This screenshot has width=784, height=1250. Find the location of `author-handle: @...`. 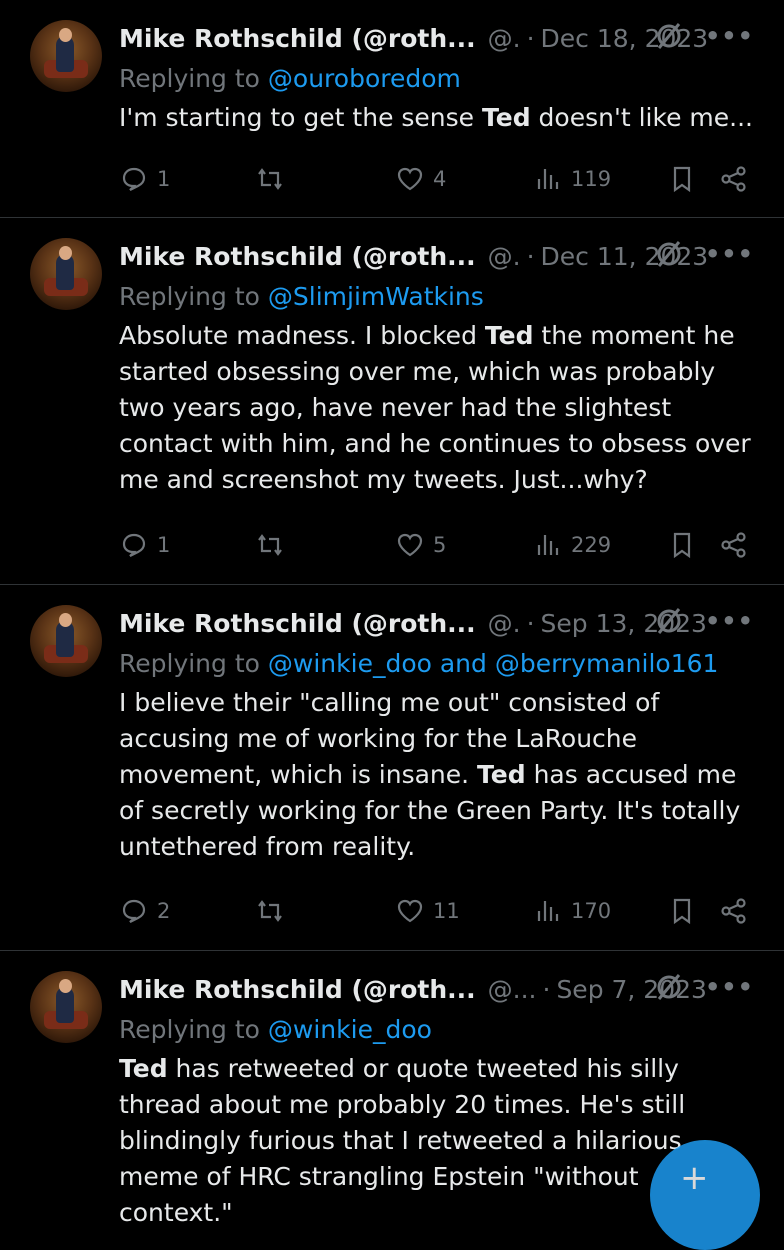

author-handle: @... is located at coordinates (512, 989).